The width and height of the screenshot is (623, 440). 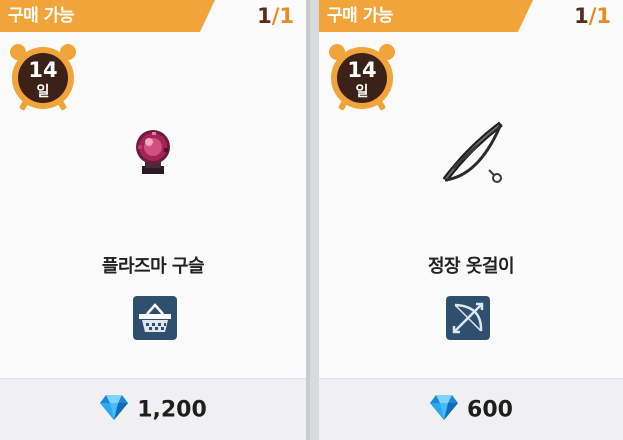 What do you see at coordinates (153, 266) in the screenshot?
I see `item-name: 플라즈마 구슬` at bounding box center [153, 266].